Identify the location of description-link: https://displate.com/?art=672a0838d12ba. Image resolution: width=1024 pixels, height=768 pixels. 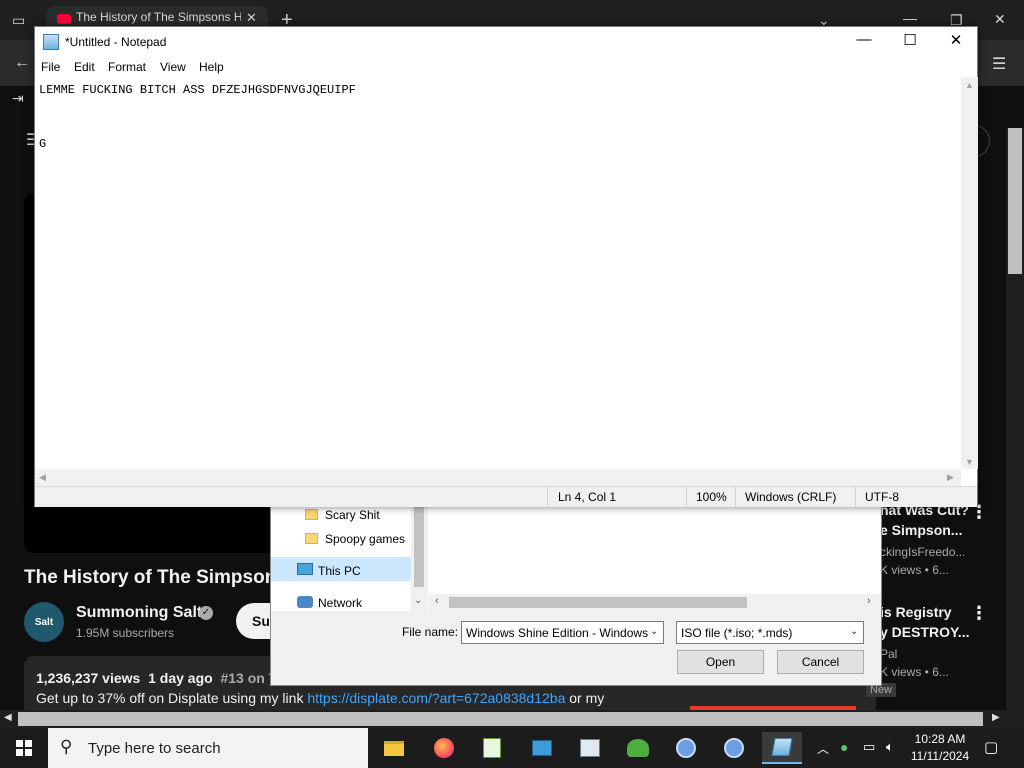
(436, 698).